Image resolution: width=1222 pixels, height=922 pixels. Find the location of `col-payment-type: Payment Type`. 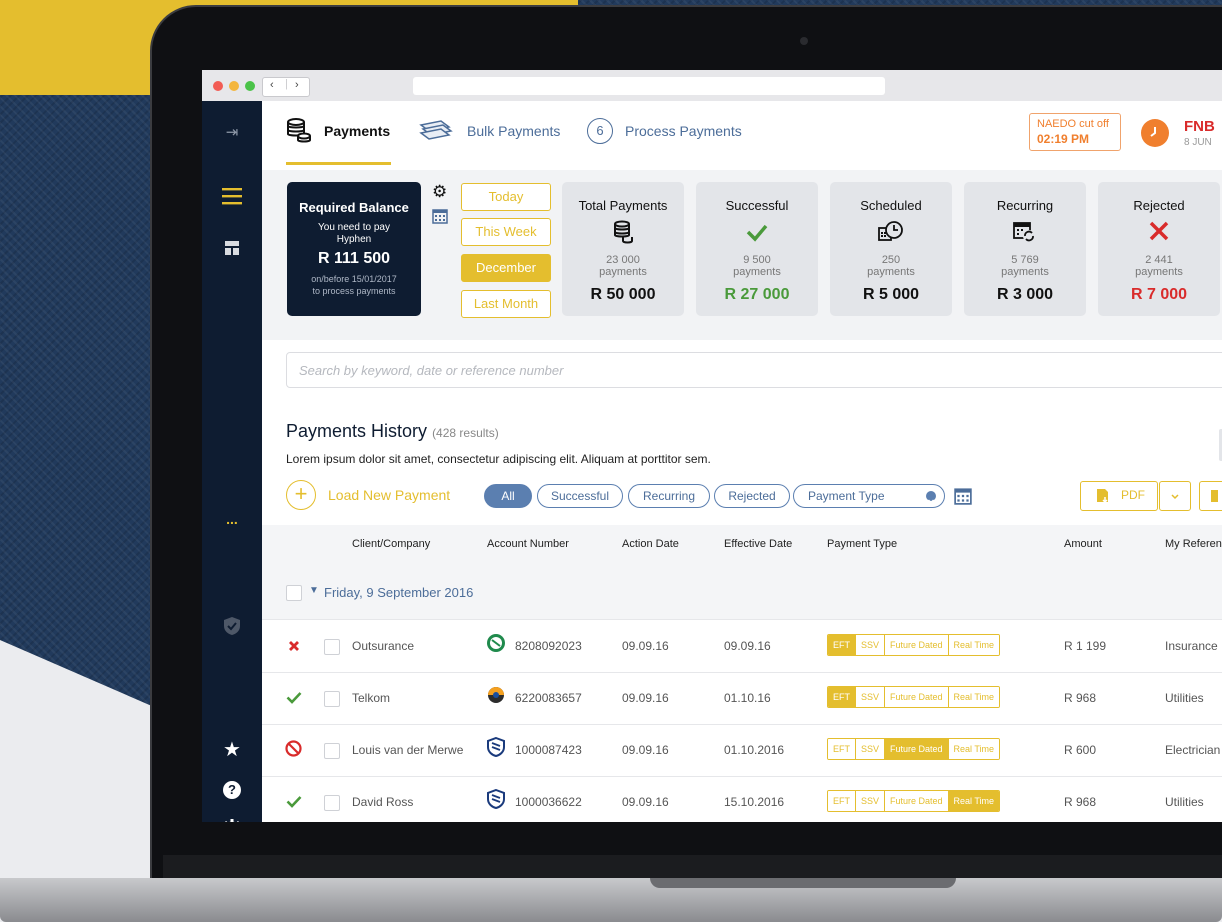

col-payment-type: Payment Type is located at coordinates (862, 544).